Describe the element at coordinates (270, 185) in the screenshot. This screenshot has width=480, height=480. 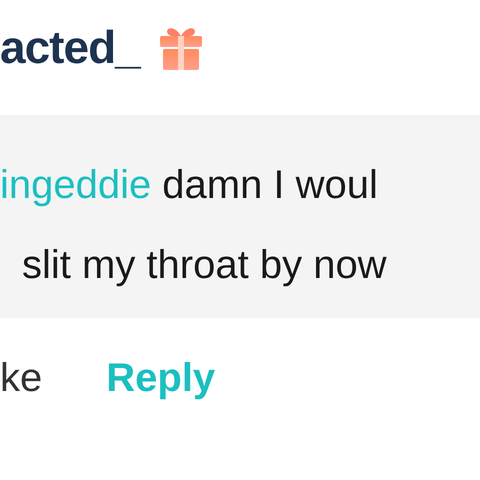
I see `comment-text: damn I woul` at that location.